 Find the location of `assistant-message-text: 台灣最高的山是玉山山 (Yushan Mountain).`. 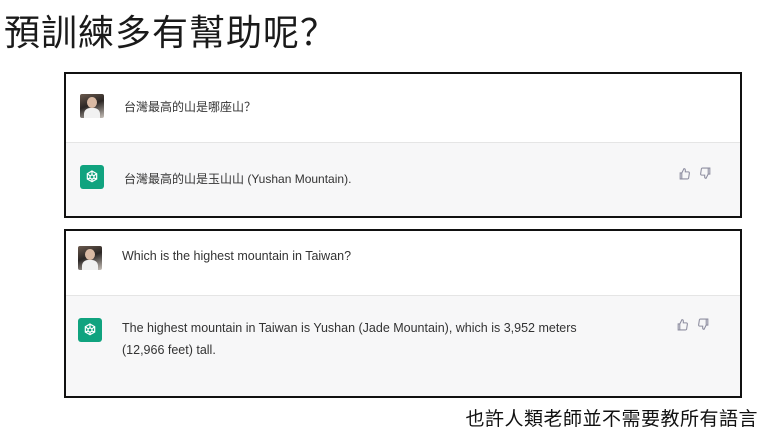

assistant-message-text: 台灣最高的山是玉山山 (Yushan Mountain). is located at coordinates (238, 179).